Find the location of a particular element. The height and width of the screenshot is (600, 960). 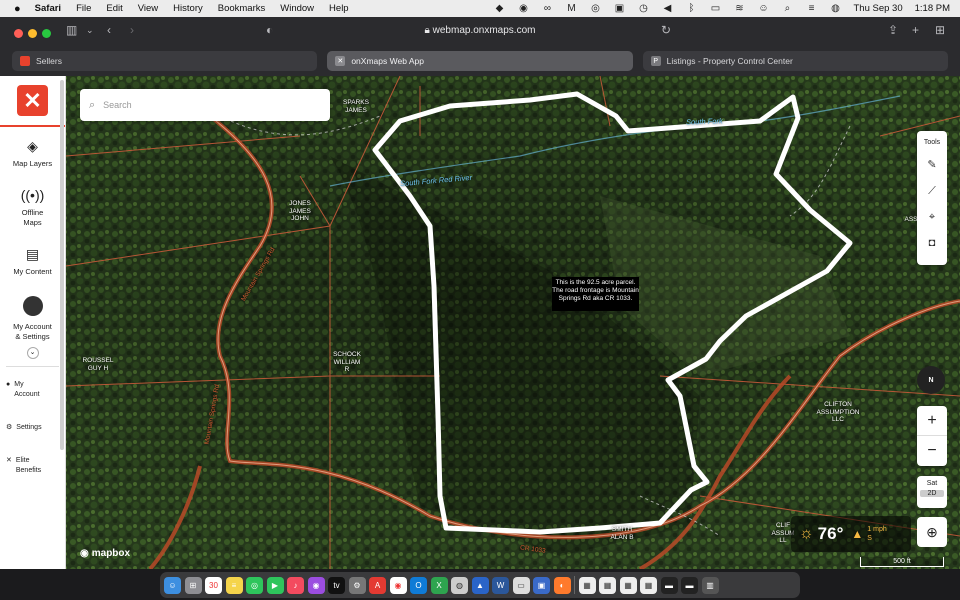

bluetooth-icon: ᛒ is located at coordinates (691, 8).